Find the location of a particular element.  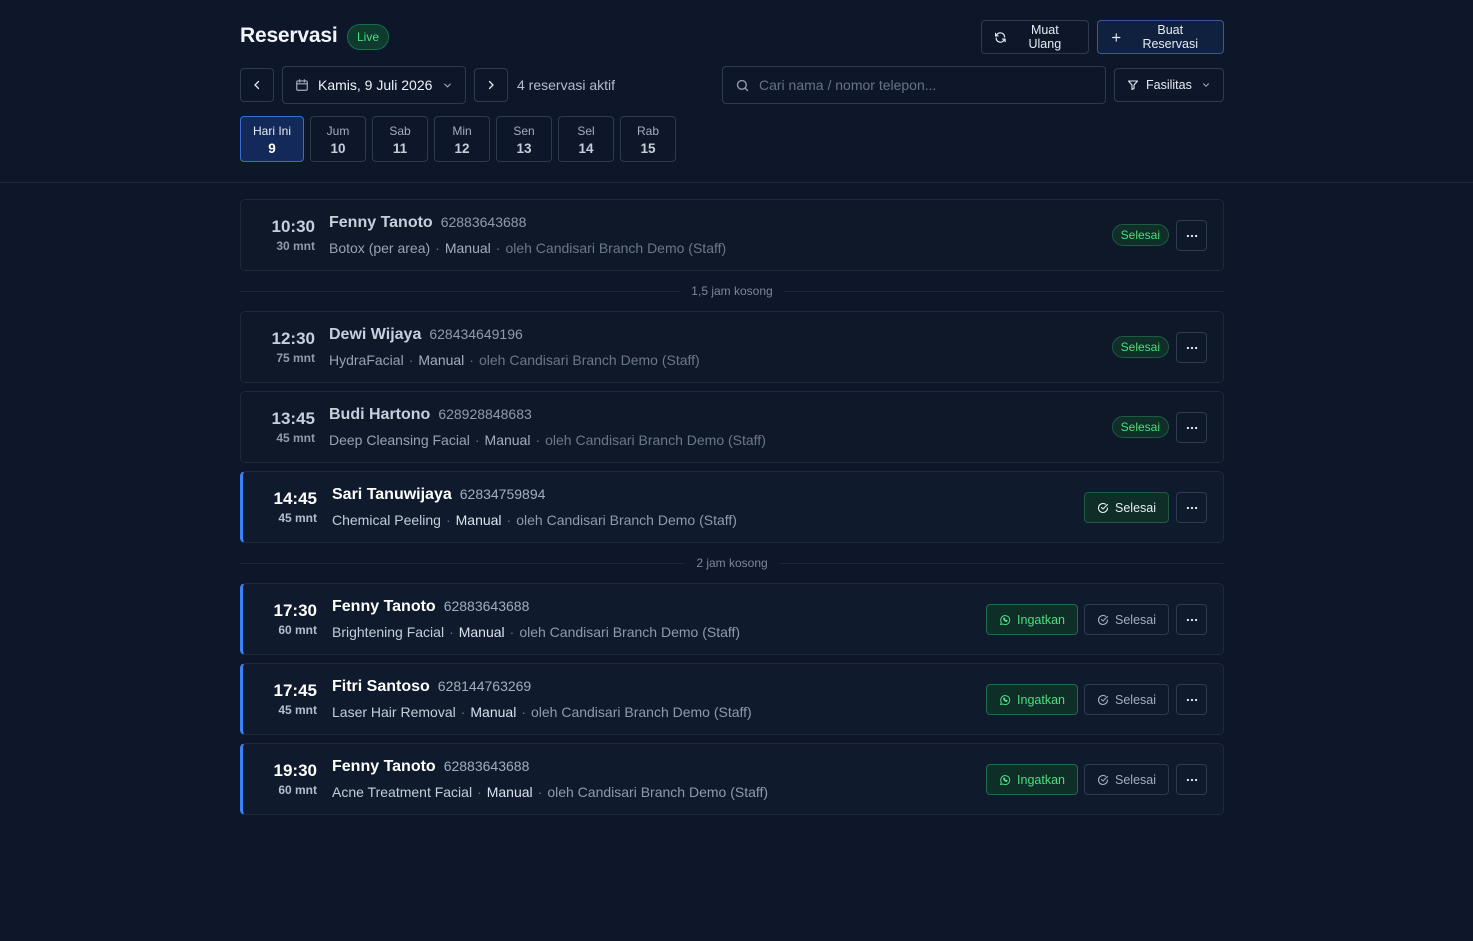

date-picker: Kamis, 9 Juli 2026 is located at coordinates (374, 85).